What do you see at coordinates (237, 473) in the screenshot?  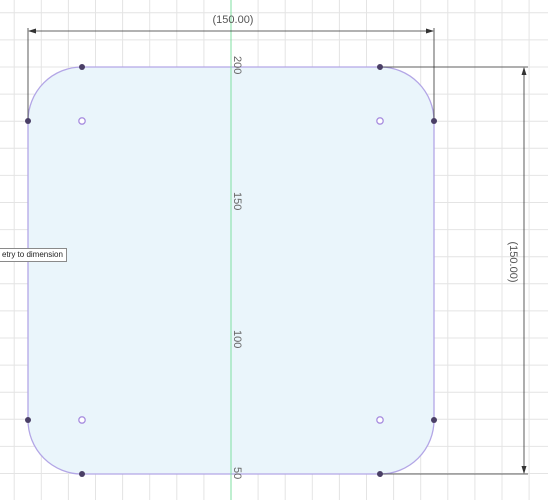 I see `ruler-label-50: 50` at bounding box center [237, 473].